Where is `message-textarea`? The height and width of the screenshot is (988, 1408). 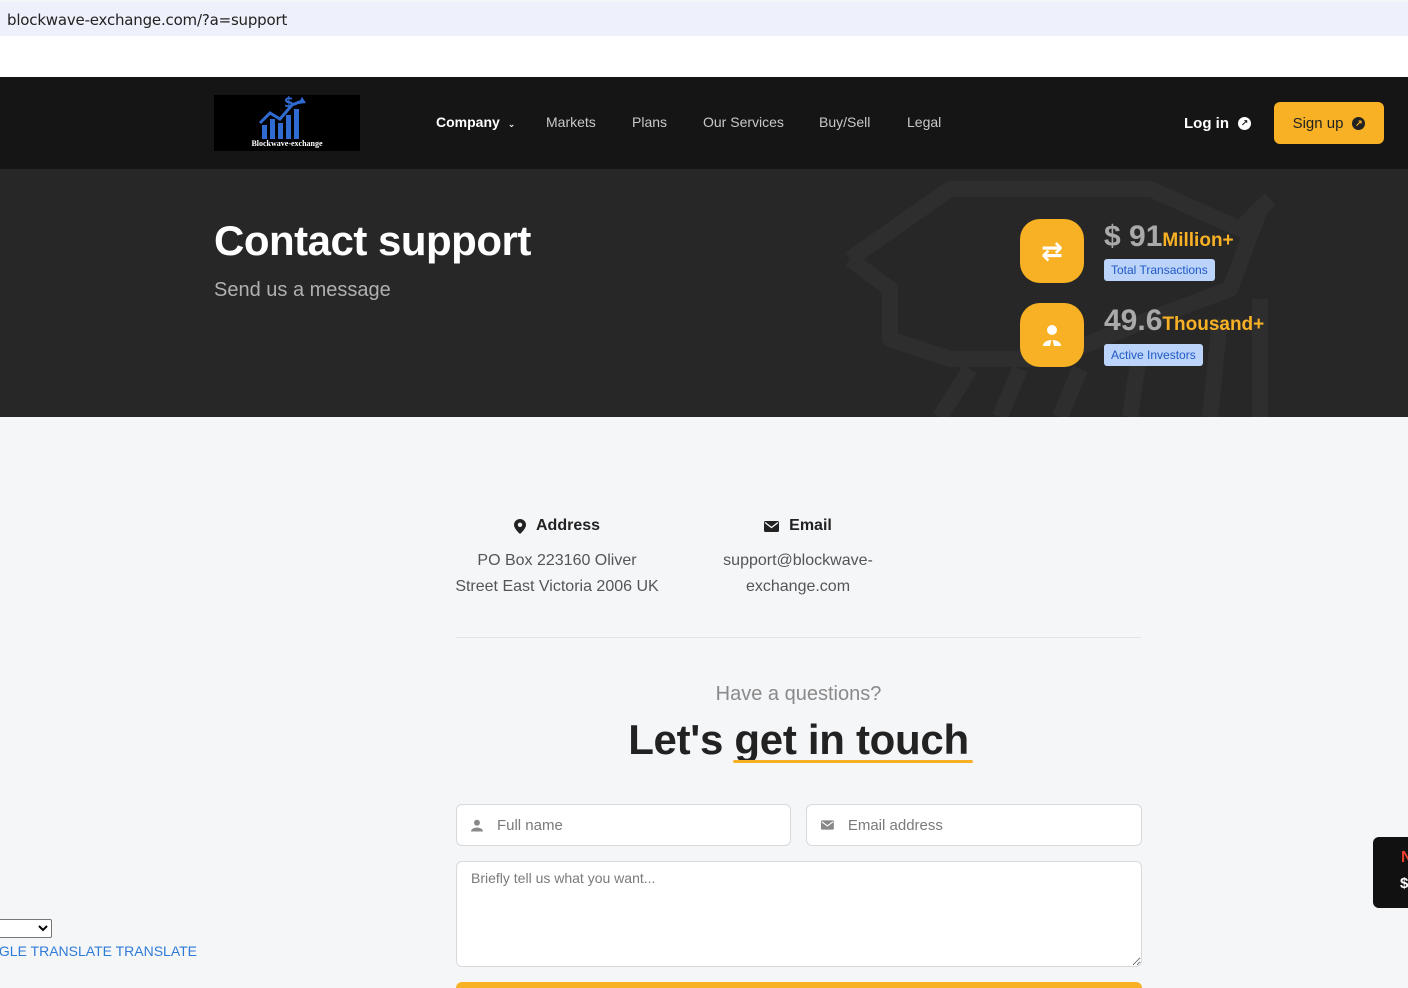 message-textarea is located at coordinates (799, 914).